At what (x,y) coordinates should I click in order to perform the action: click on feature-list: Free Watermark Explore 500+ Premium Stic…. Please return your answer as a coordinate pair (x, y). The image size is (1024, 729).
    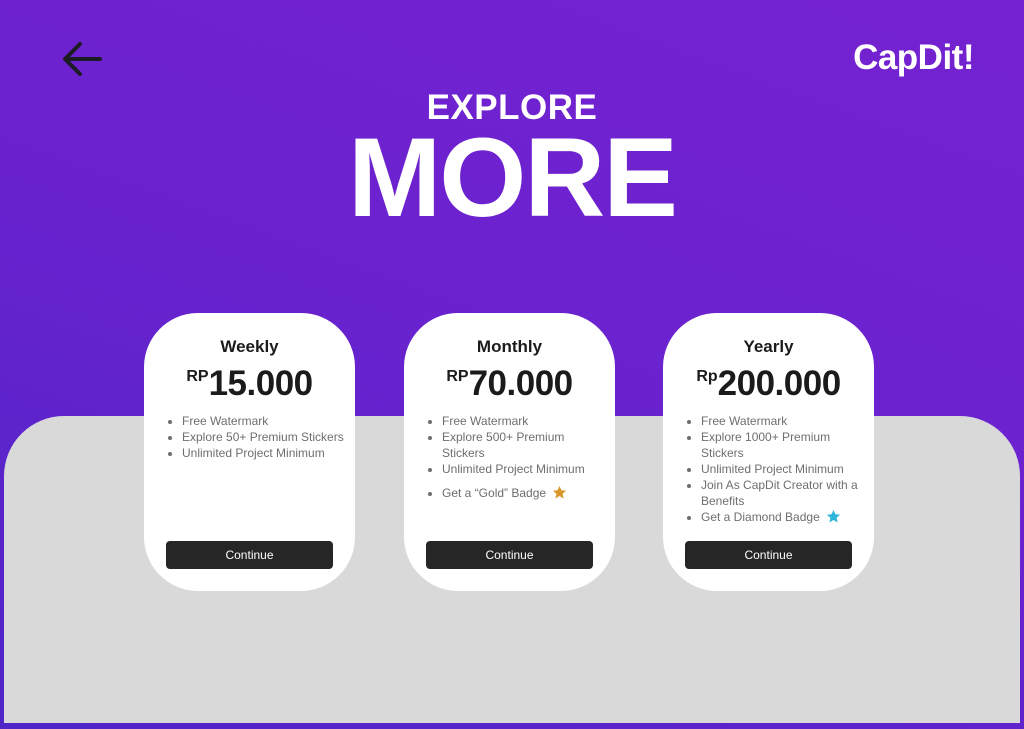
    Looking at the image, I should click on (514, 457).